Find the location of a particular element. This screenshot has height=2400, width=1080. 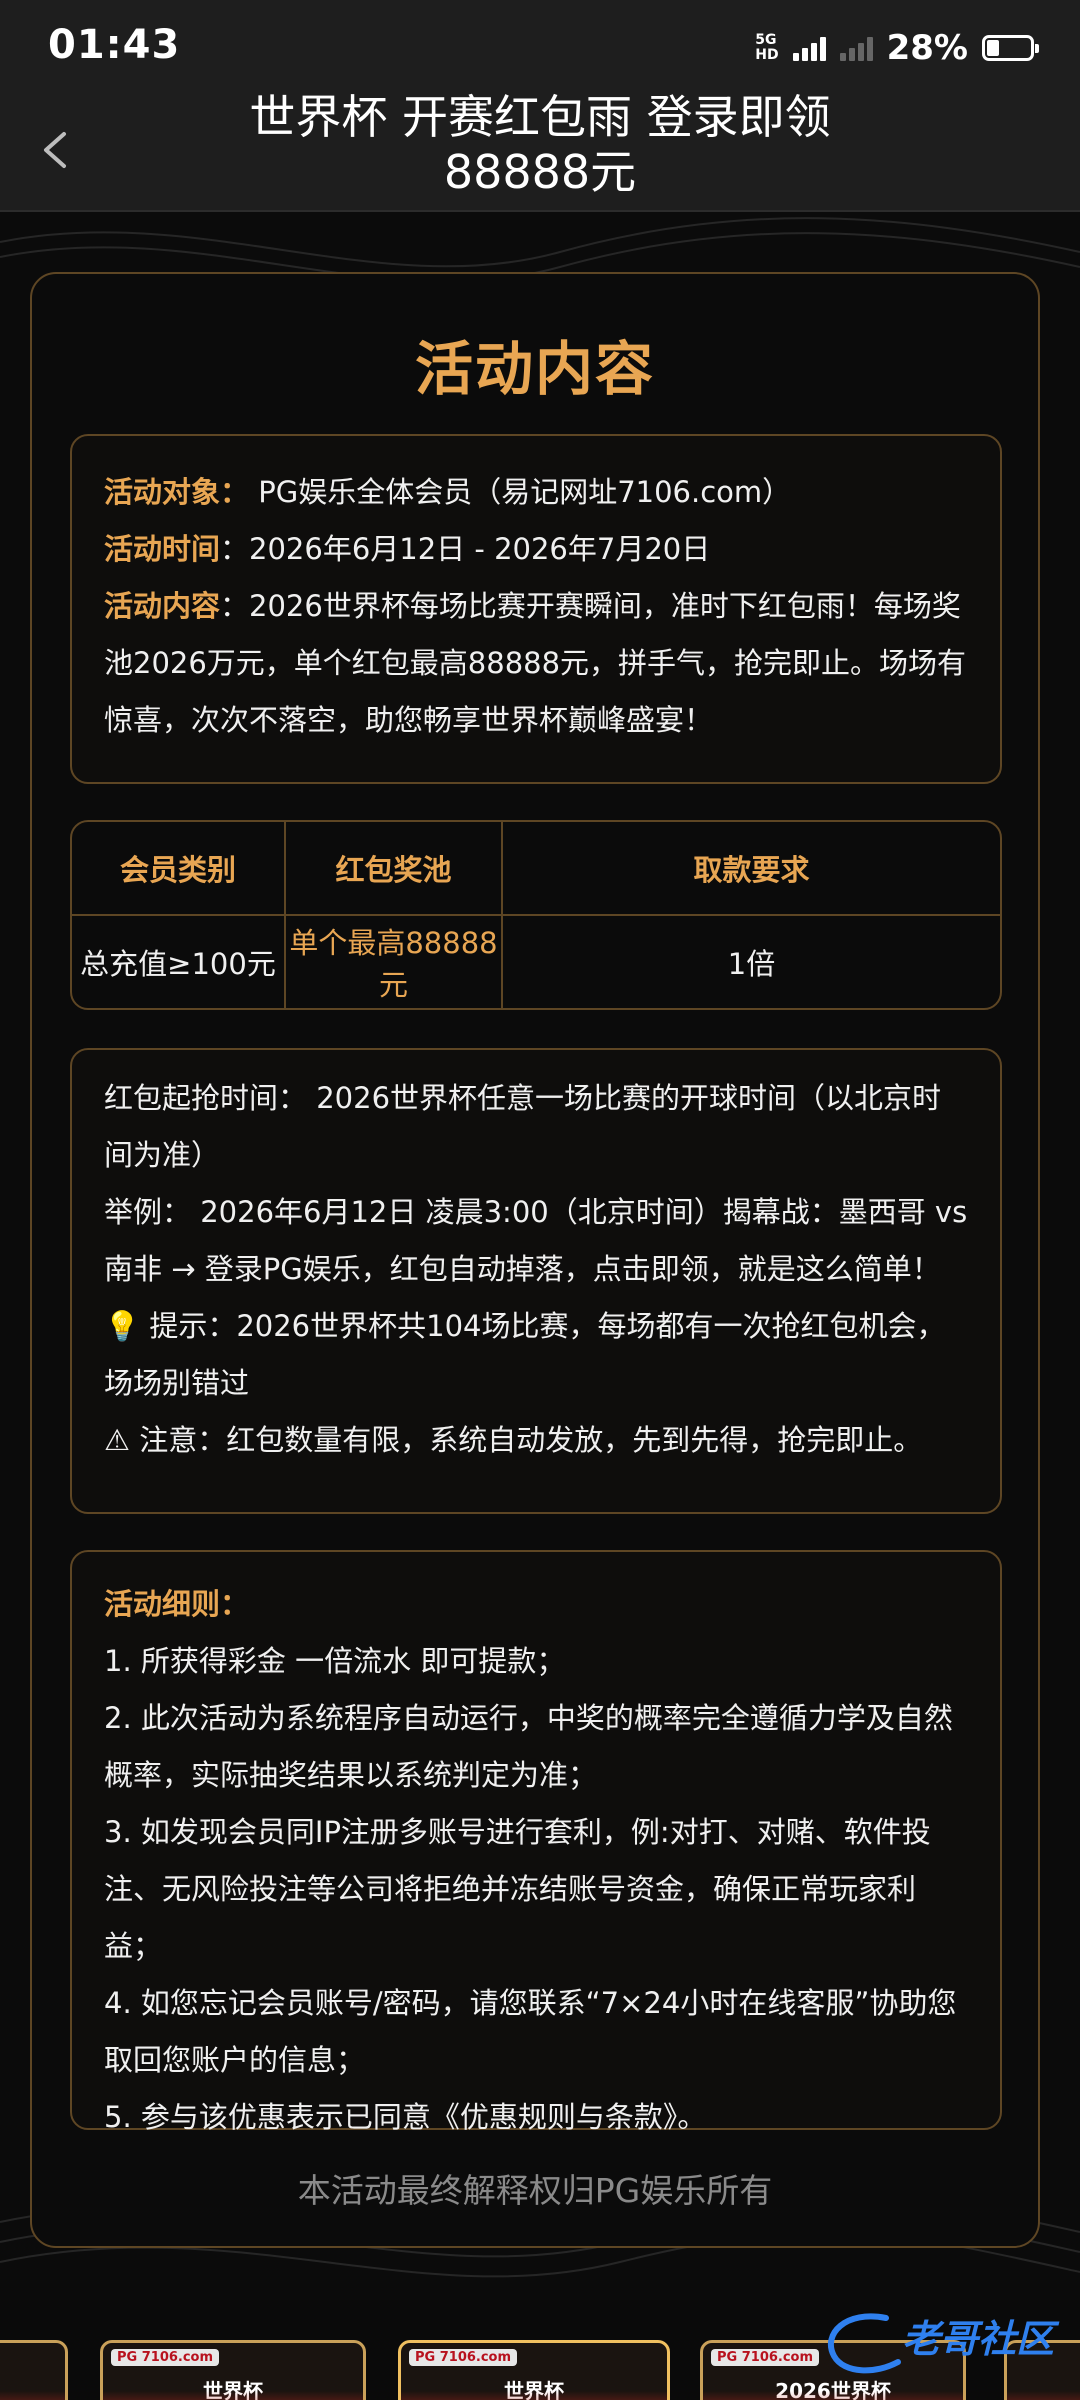

table-header-cell: 会员类别 is located at coordinates (179, 869).